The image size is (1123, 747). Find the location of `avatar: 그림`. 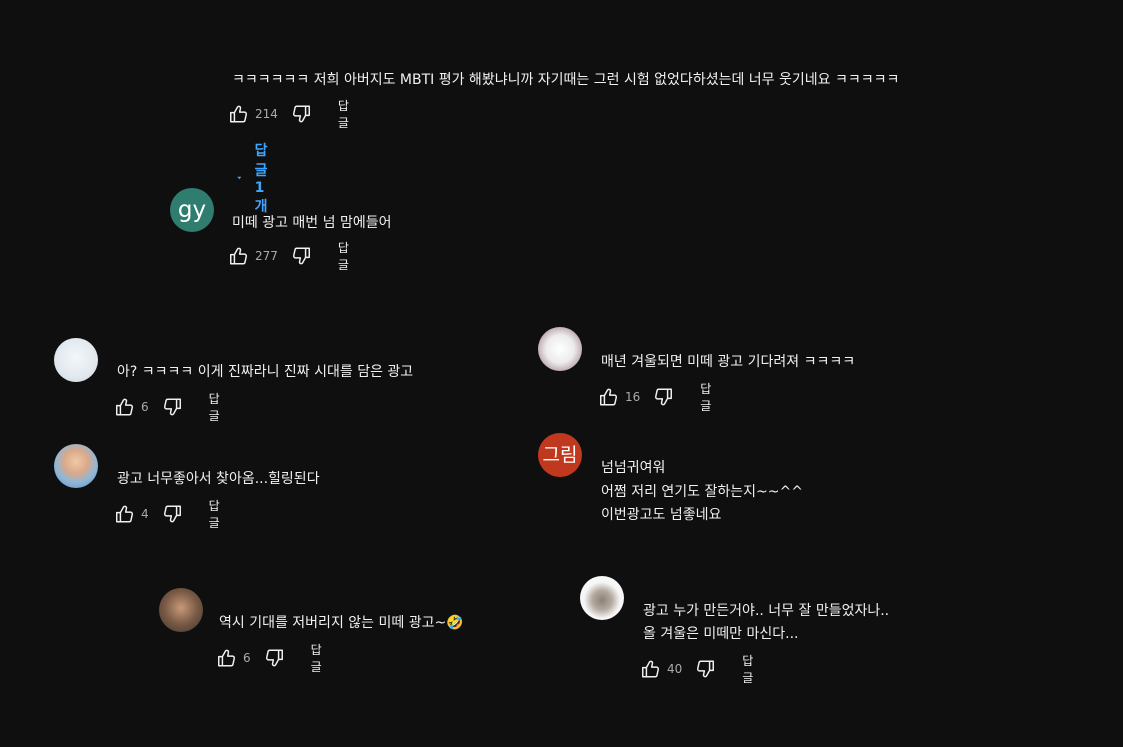

avatar: 그림 is located at coordinates (560, 455).